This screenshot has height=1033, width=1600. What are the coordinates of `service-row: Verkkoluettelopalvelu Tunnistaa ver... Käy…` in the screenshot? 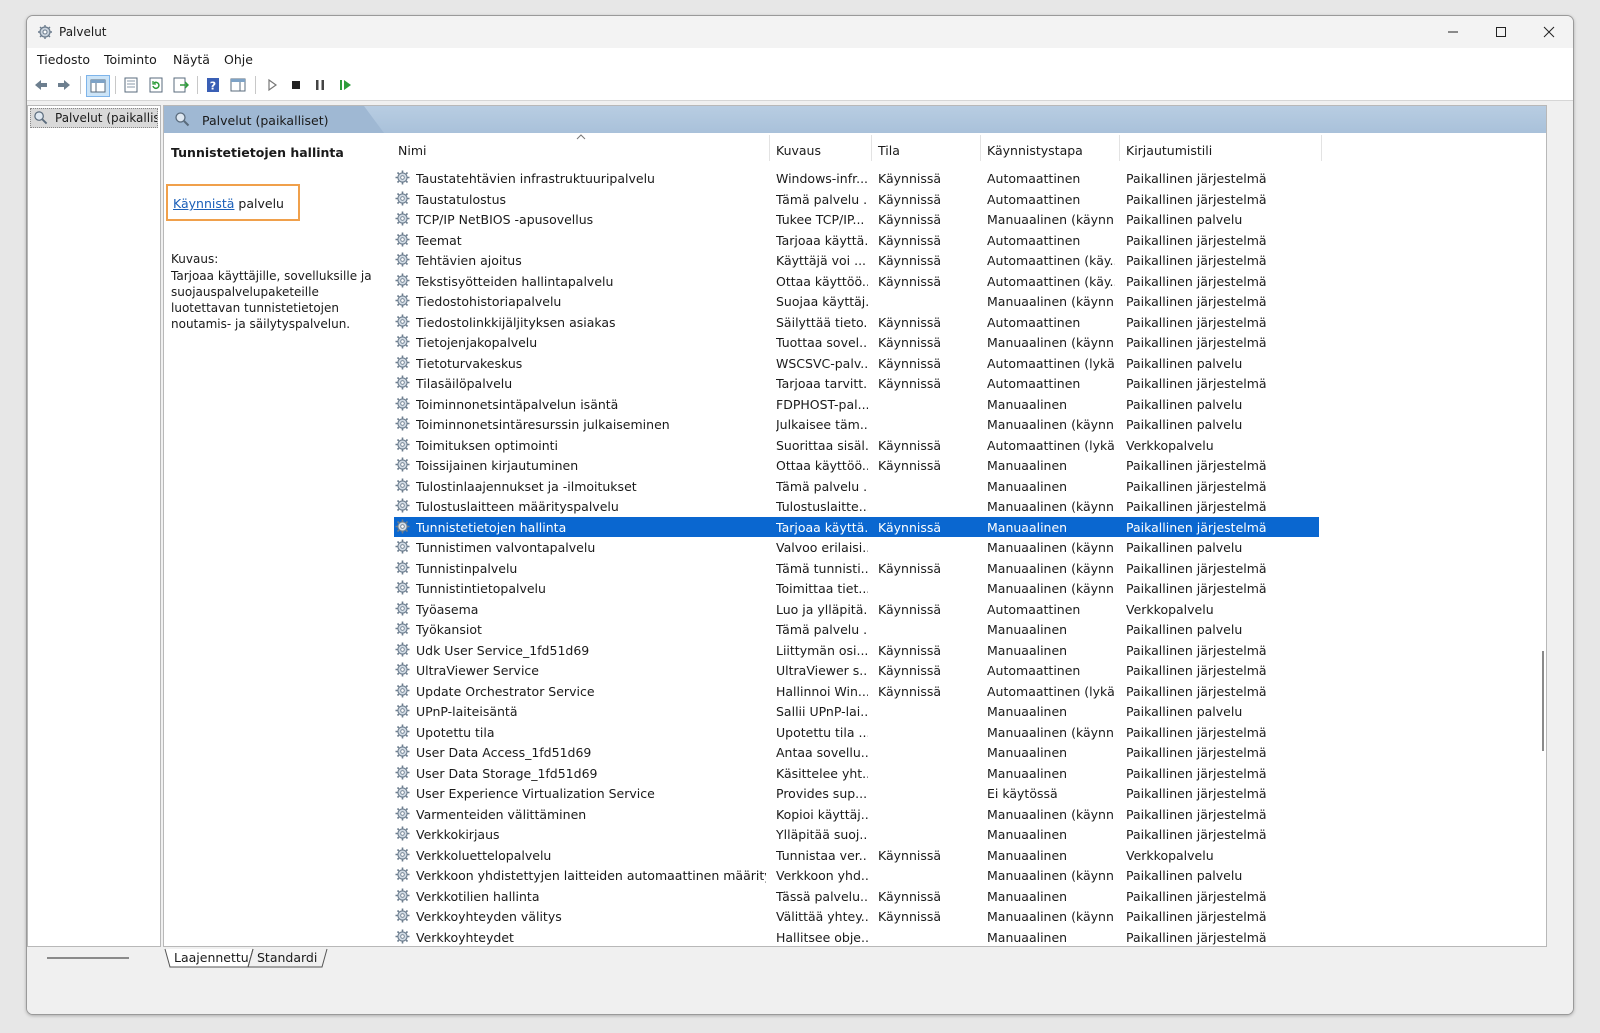 It's located at (961, 855).